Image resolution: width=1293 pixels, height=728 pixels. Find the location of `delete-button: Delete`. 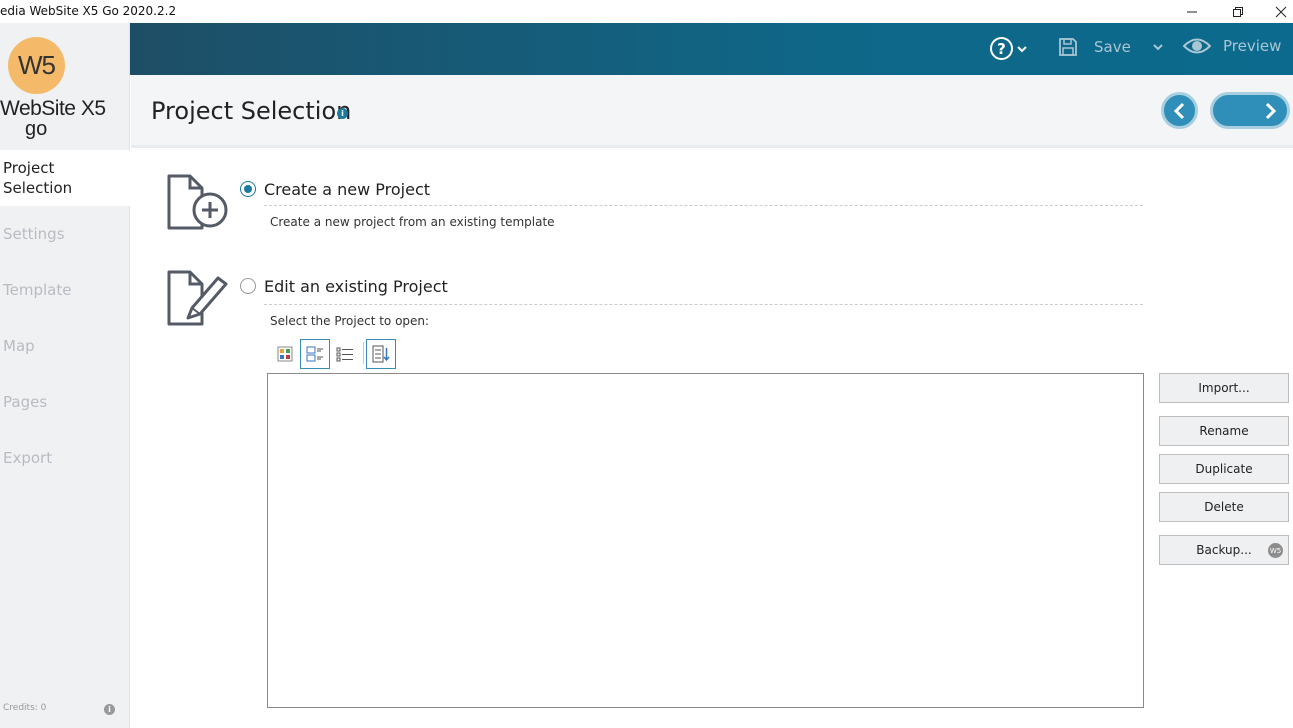

delete-button: Delete is located at coordinates (1224, 507).